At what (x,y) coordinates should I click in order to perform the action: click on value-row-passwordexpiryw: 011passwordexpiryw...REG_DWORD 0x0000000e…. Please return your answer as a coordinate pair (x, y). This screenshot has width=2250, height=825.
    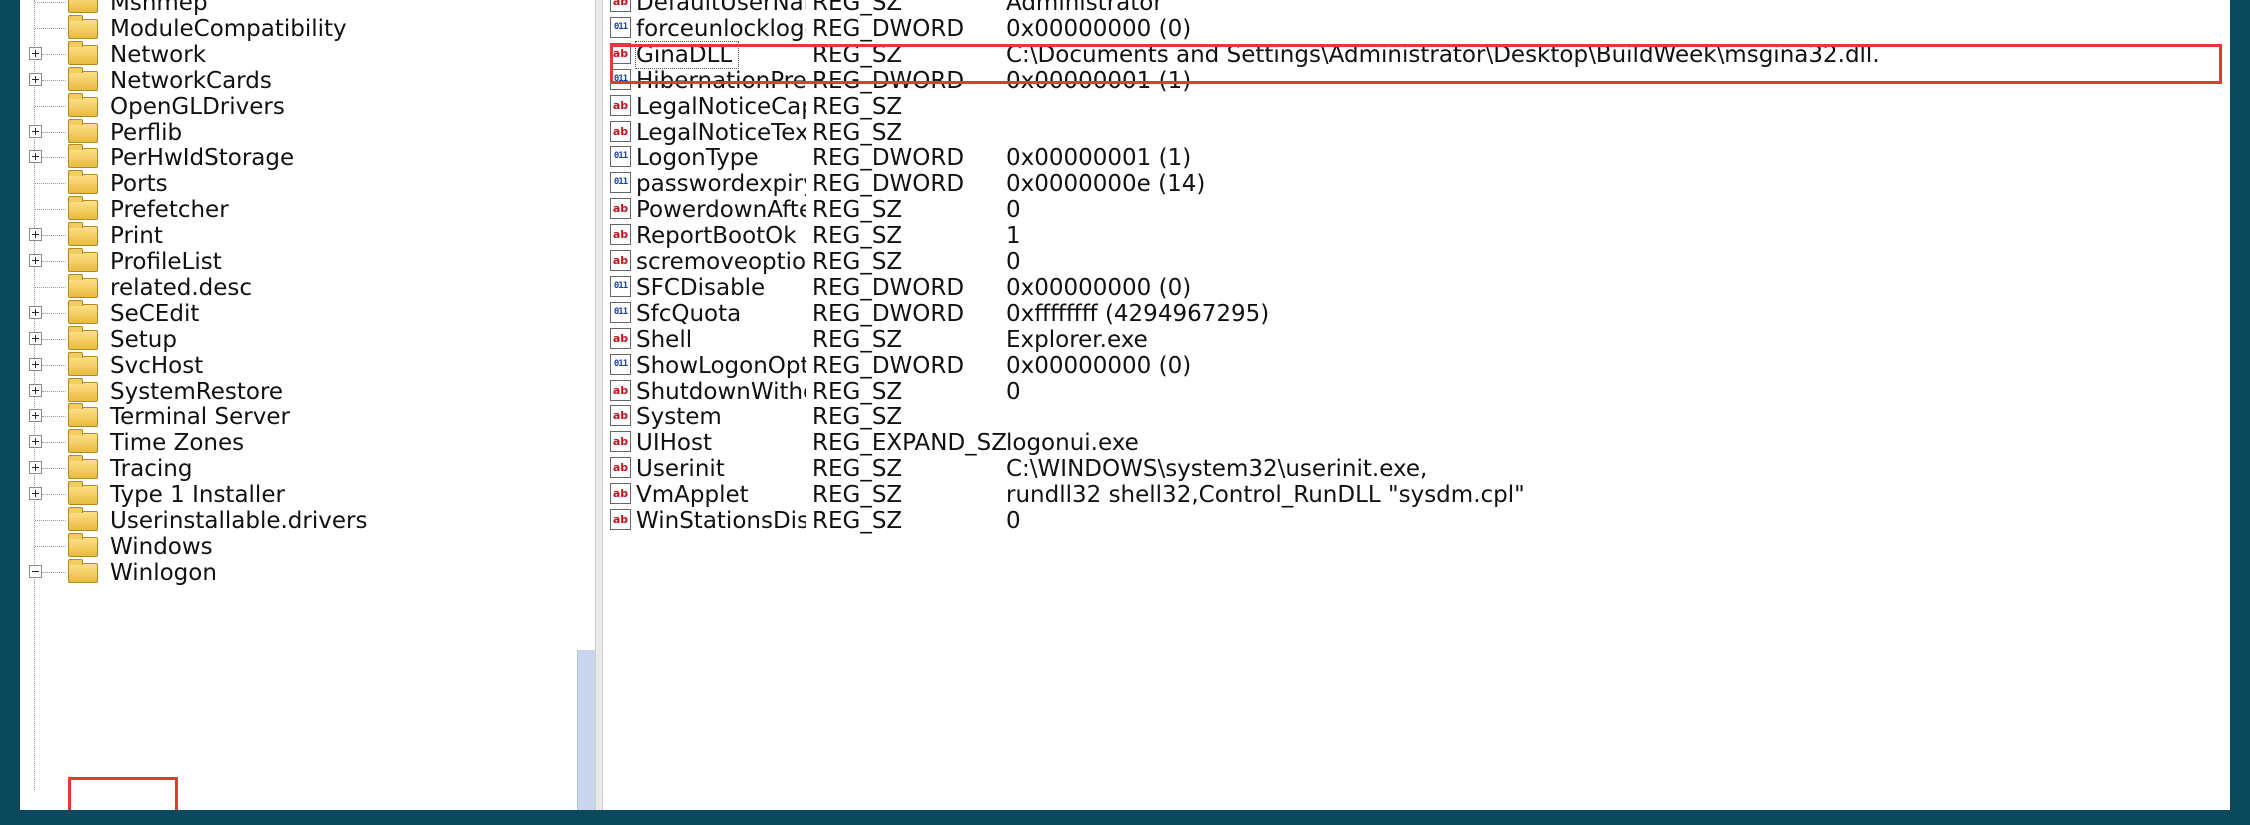
    Looking at the image, I should click on (1416, 184).